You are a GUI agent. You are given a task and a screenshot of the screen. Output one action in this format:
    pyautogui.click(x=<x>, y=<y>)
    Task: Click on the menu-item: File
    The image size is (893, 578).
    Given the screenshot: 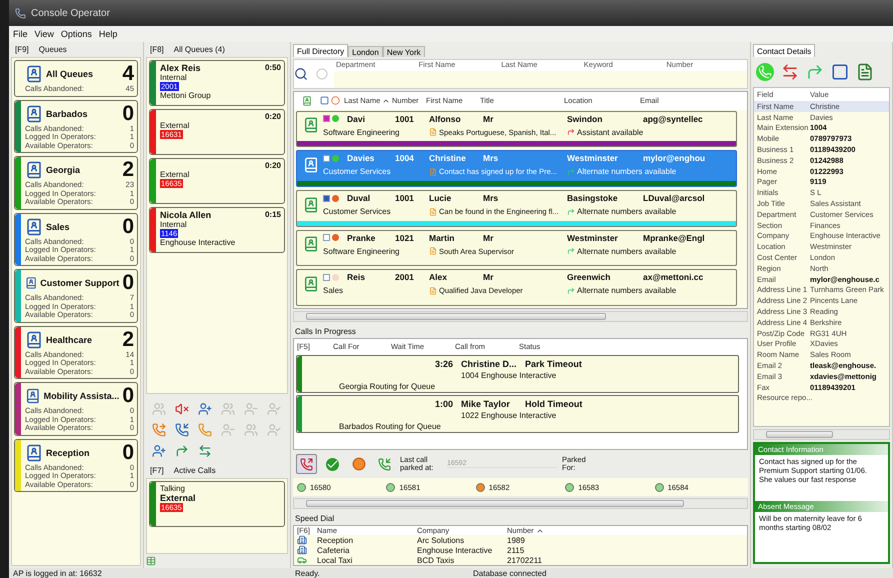 What is the action you would take?
    pyautogui.click(x=20, y=34)
    